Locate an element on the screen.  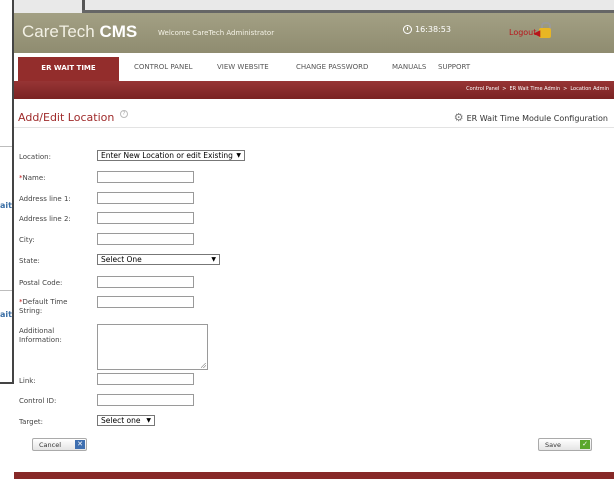
module-config-link: ⚙ ER Wait Time Module Configuration is located at coordinates (530, 117).